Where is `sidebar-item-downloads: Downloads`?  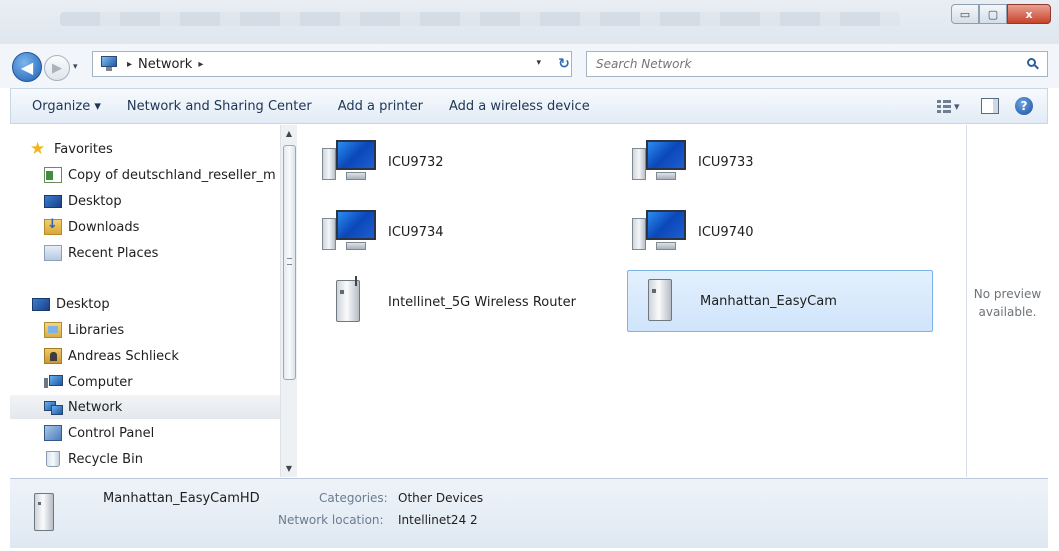
sidebar-item-downloads: Downloads is located at coordinates (162, 227).